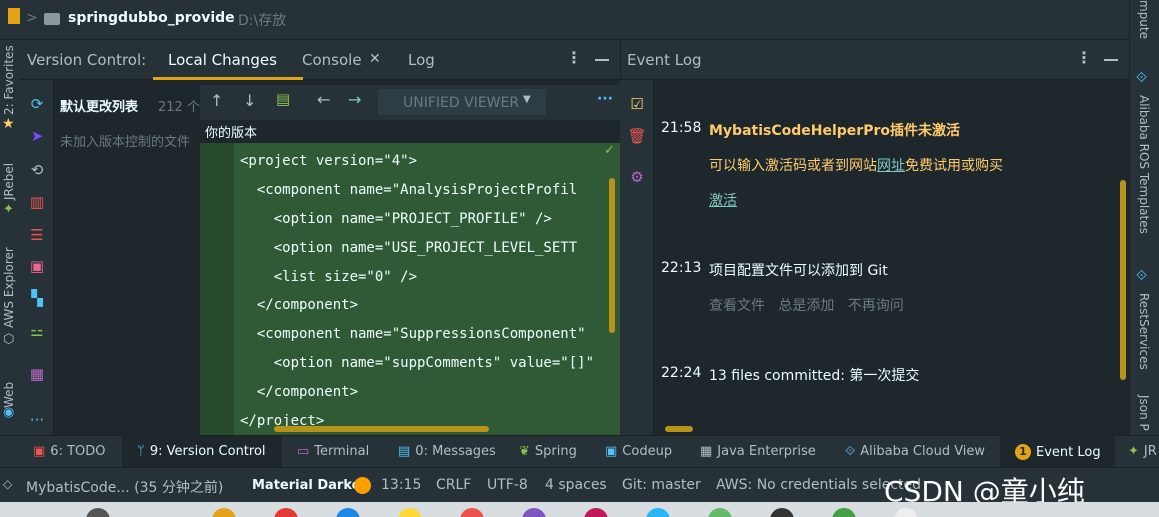  Describe the element at coordinates (332, 60) in the screenshot. I see `tab-console: Console` at that location.